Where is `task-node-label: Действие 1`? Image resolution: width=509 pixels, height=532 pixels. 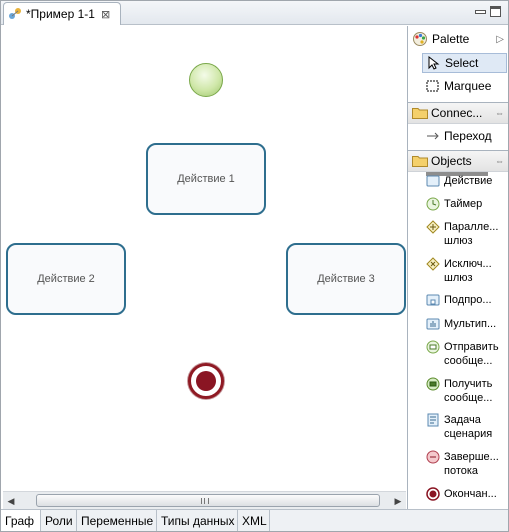
task-node-label: Действие 1 is located at coordinates (206, 179).